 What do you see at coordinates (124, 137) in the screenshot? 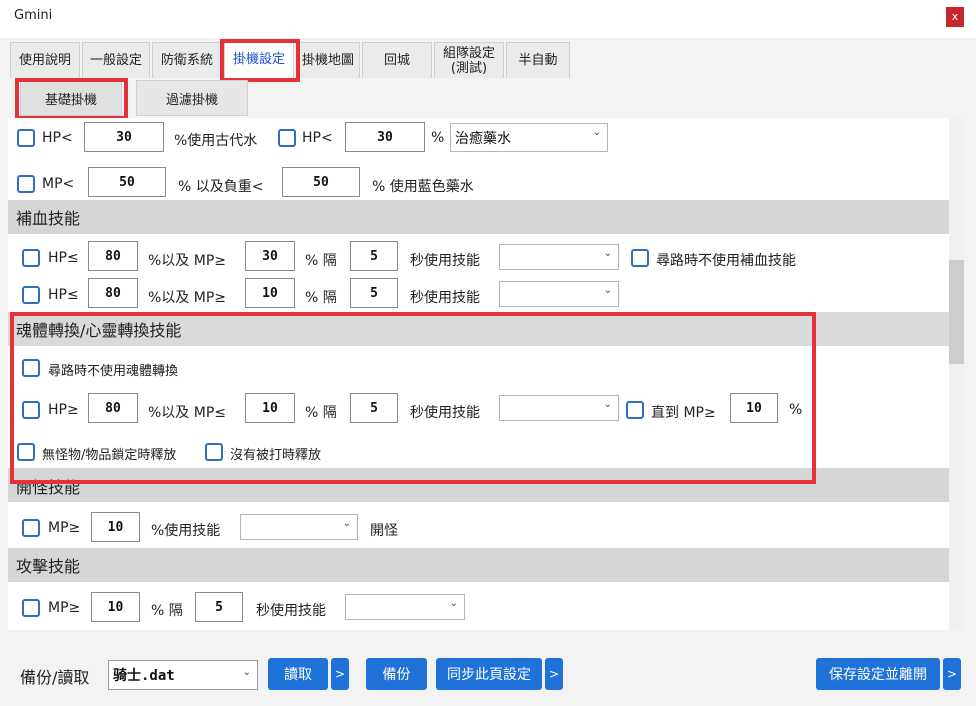
I see `hp-ancient-input: 30` at bounding box center [124, 137].